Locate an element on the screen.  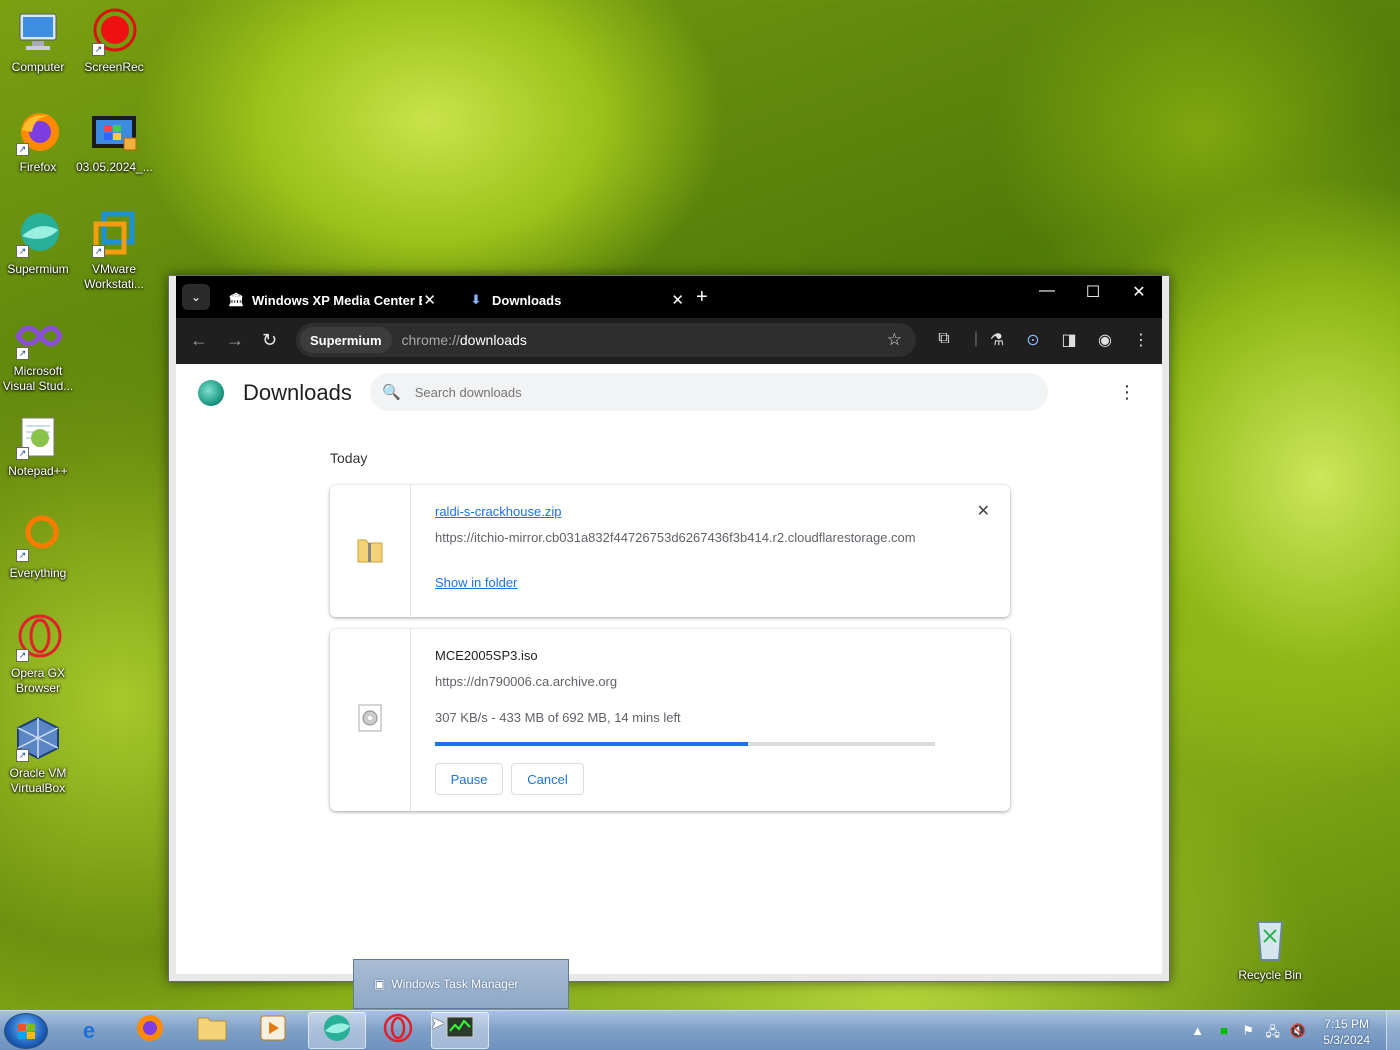
everything-icon: ↗ is located at coordinates (38, 538).